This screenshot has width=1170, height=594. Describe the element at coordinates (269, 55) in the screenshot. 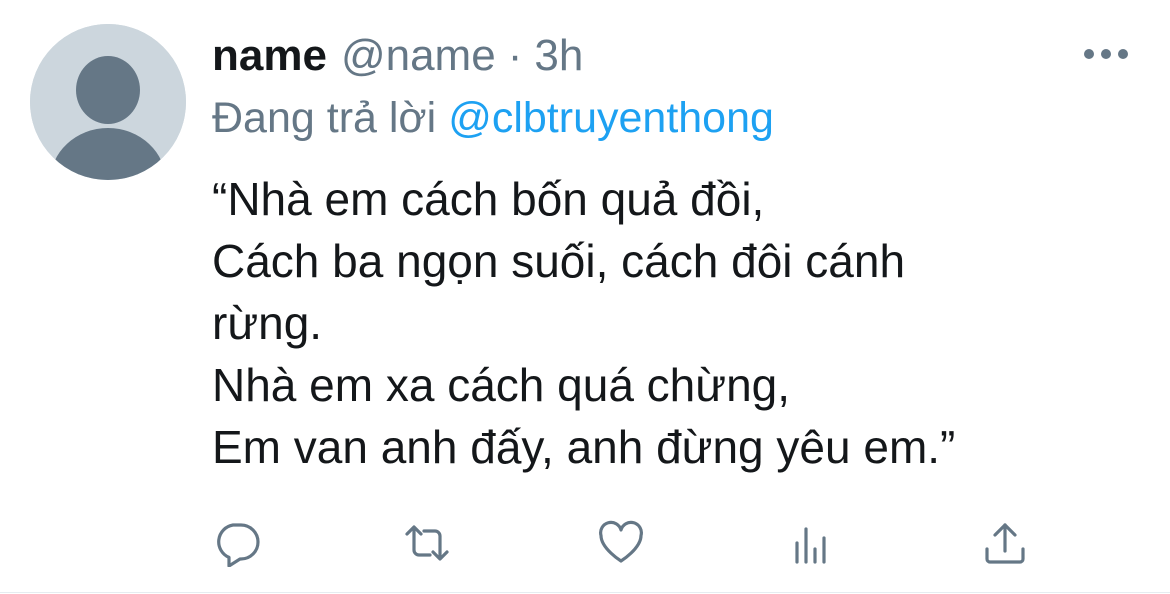

I see `display-name: name` at that location.